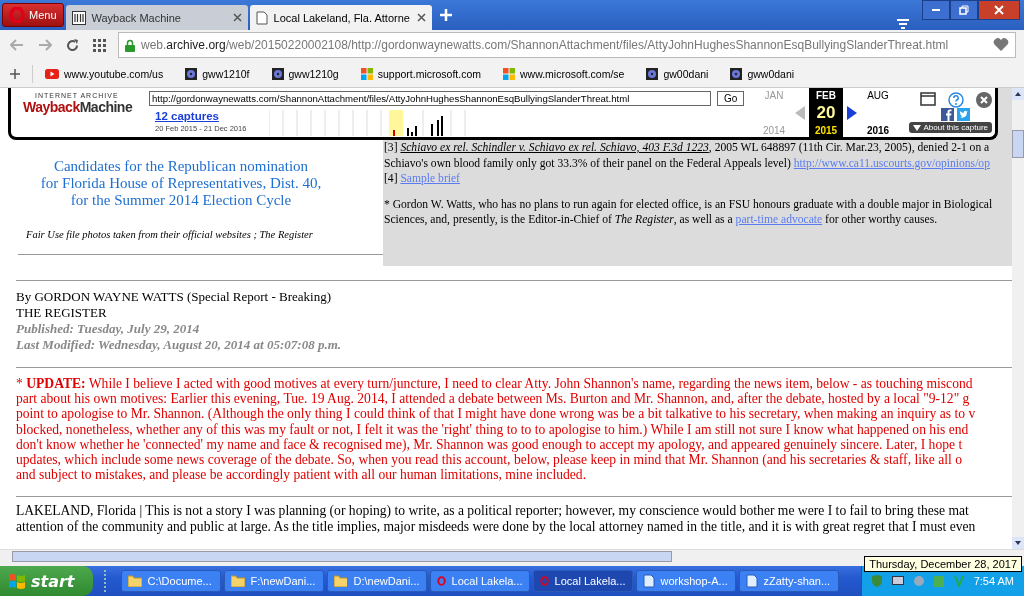  I want to click on captures-link: 12 captures, so click(187, 116).